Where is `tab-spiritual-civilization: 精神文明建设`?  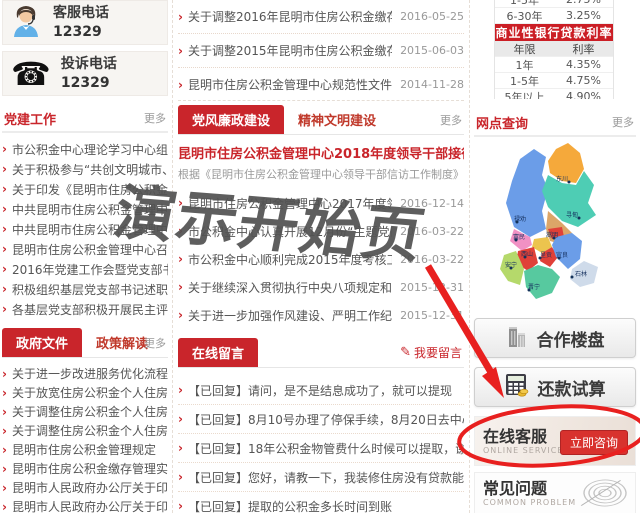
tab-spiritual-civilization: 精神文明建设 is located at coordinates (337, 119).